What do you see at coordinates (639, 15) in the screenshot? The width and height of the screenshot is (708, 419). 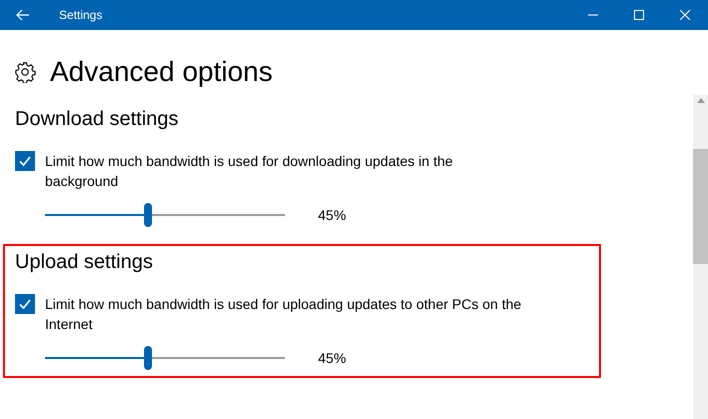 I see `maximize-icon` at bounding box center [639, 15].